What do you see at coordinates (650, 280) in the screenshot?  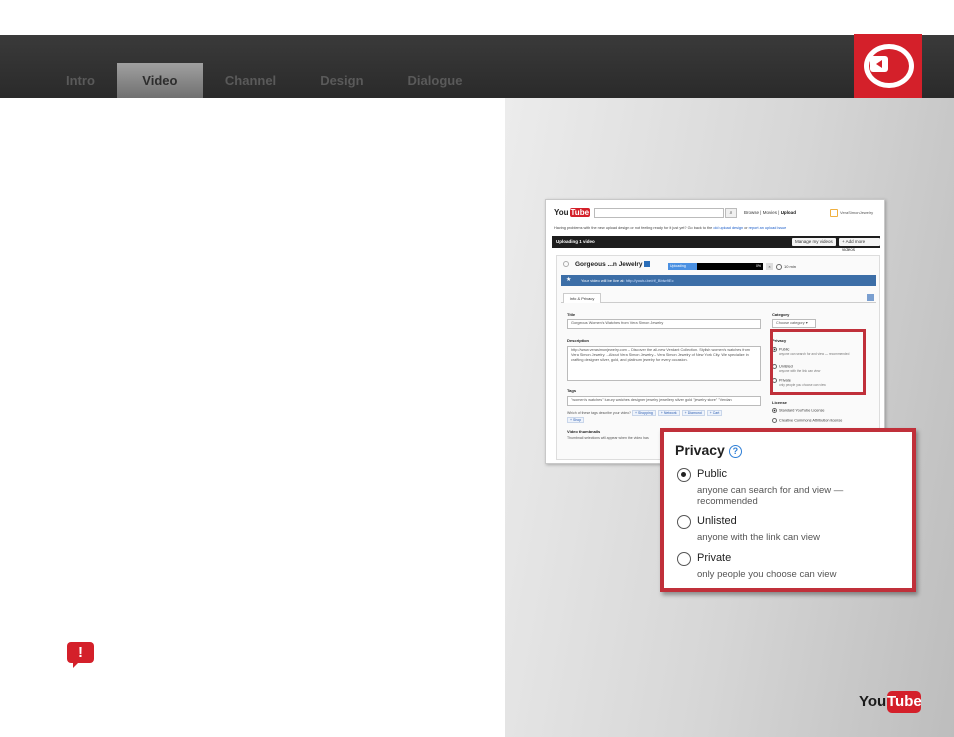 I see `live-url-link: http://youtu.be/rlf_Bbtw9Ec` at bounding box center [650, 280].